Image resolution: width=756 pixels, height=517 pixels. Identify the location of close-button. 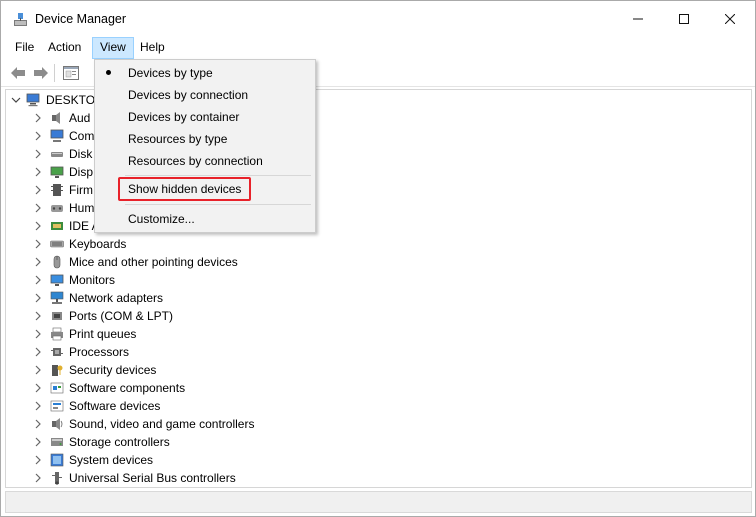
(730, 19).